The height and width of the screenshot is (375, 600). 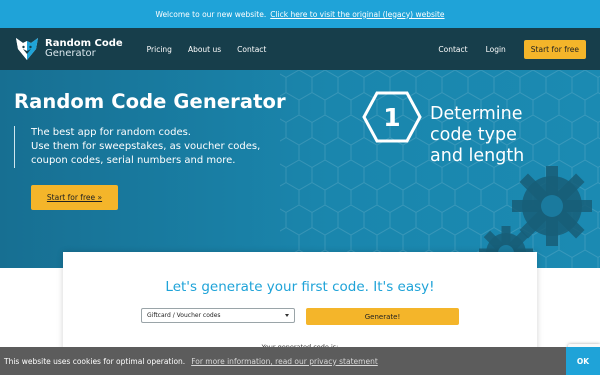 What do you see at coordinates (452, 49) in the screenshot?
I see `nav-link-contact-right: Contact` at bounding box center [452, 49].